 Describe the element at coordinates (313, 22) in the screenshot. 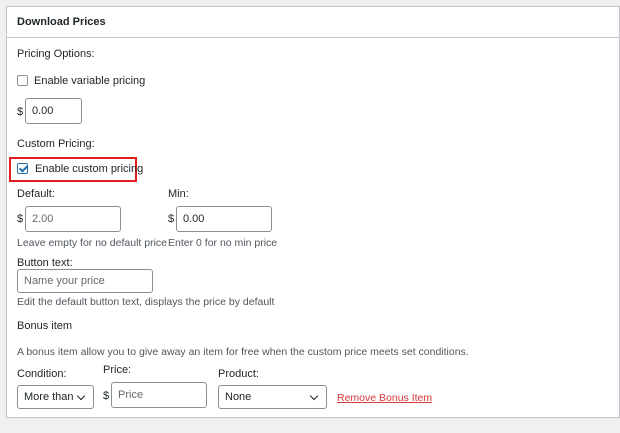

I see `panel-header: Download Prices` at that location.